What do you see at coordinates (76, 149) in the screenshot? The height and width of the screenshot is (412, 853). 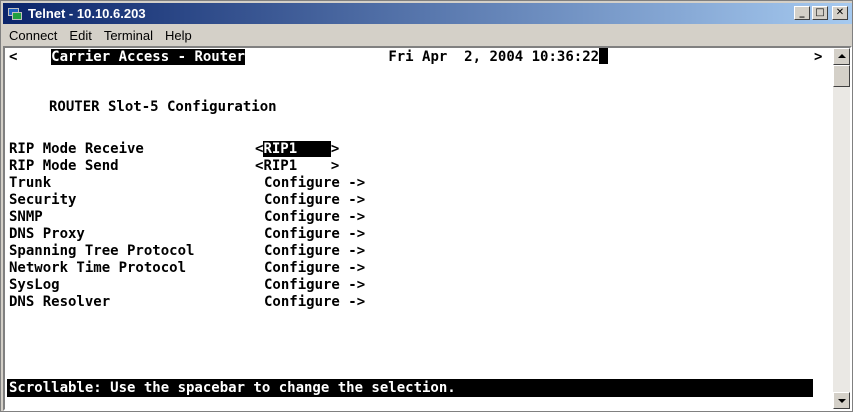 I see `rip-receive-label: RIP Mode Receive` at bounding box center [76, 149].